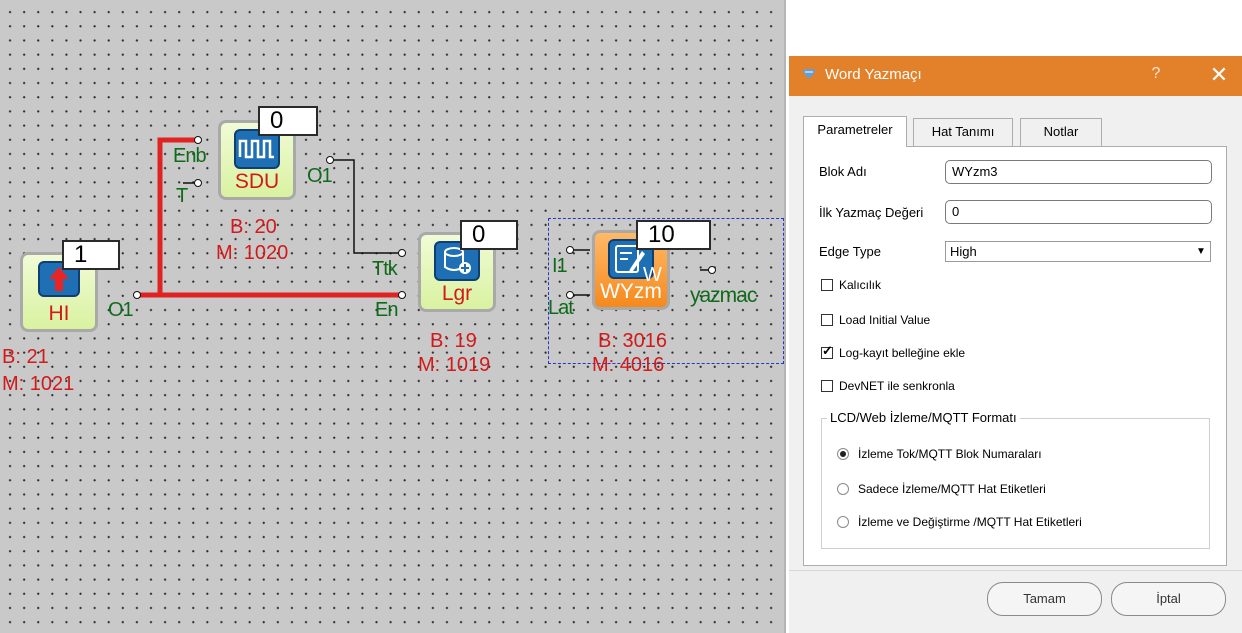  What do you see at coordinates (885, 320) in the screenshot?
I see `load-initial-label: Load Initial Value` at bounding box center [885, 320].